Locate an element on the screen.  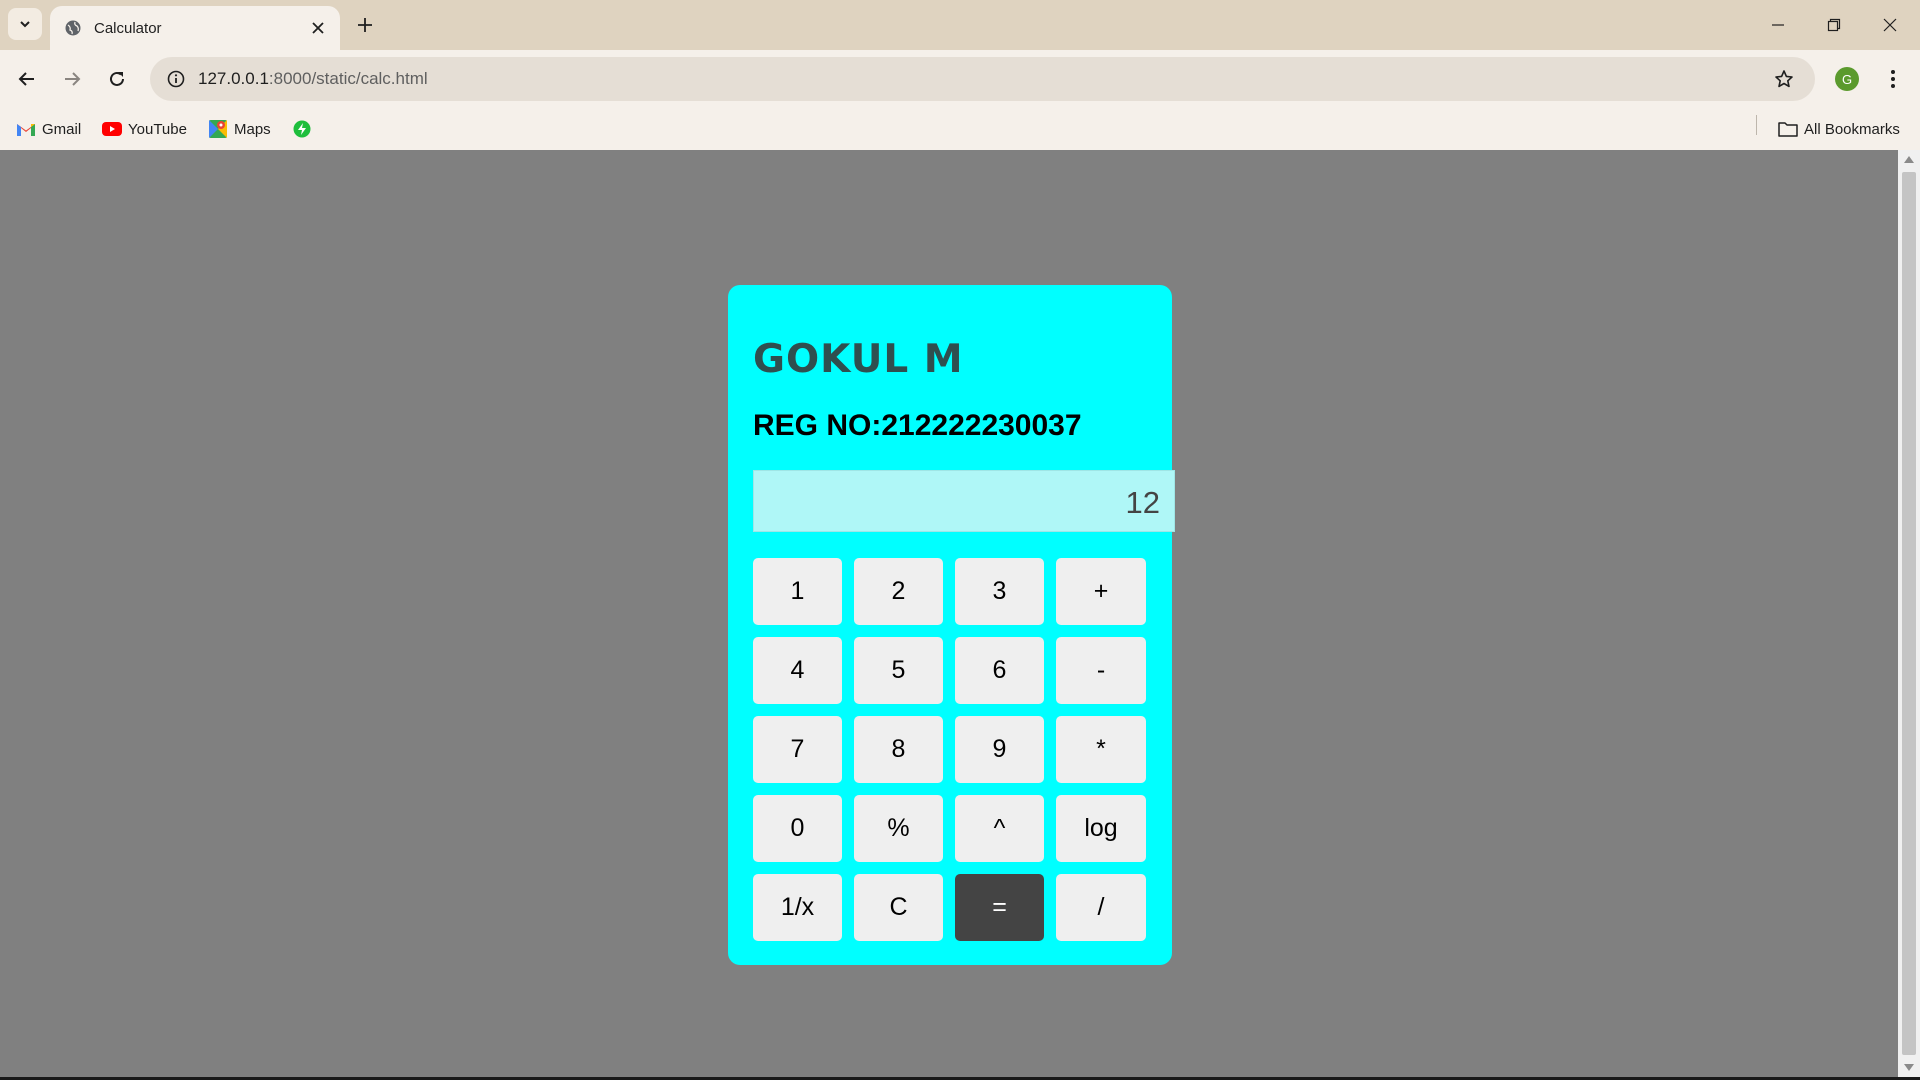
key-1: 1 is located at coordinates (797, 591).